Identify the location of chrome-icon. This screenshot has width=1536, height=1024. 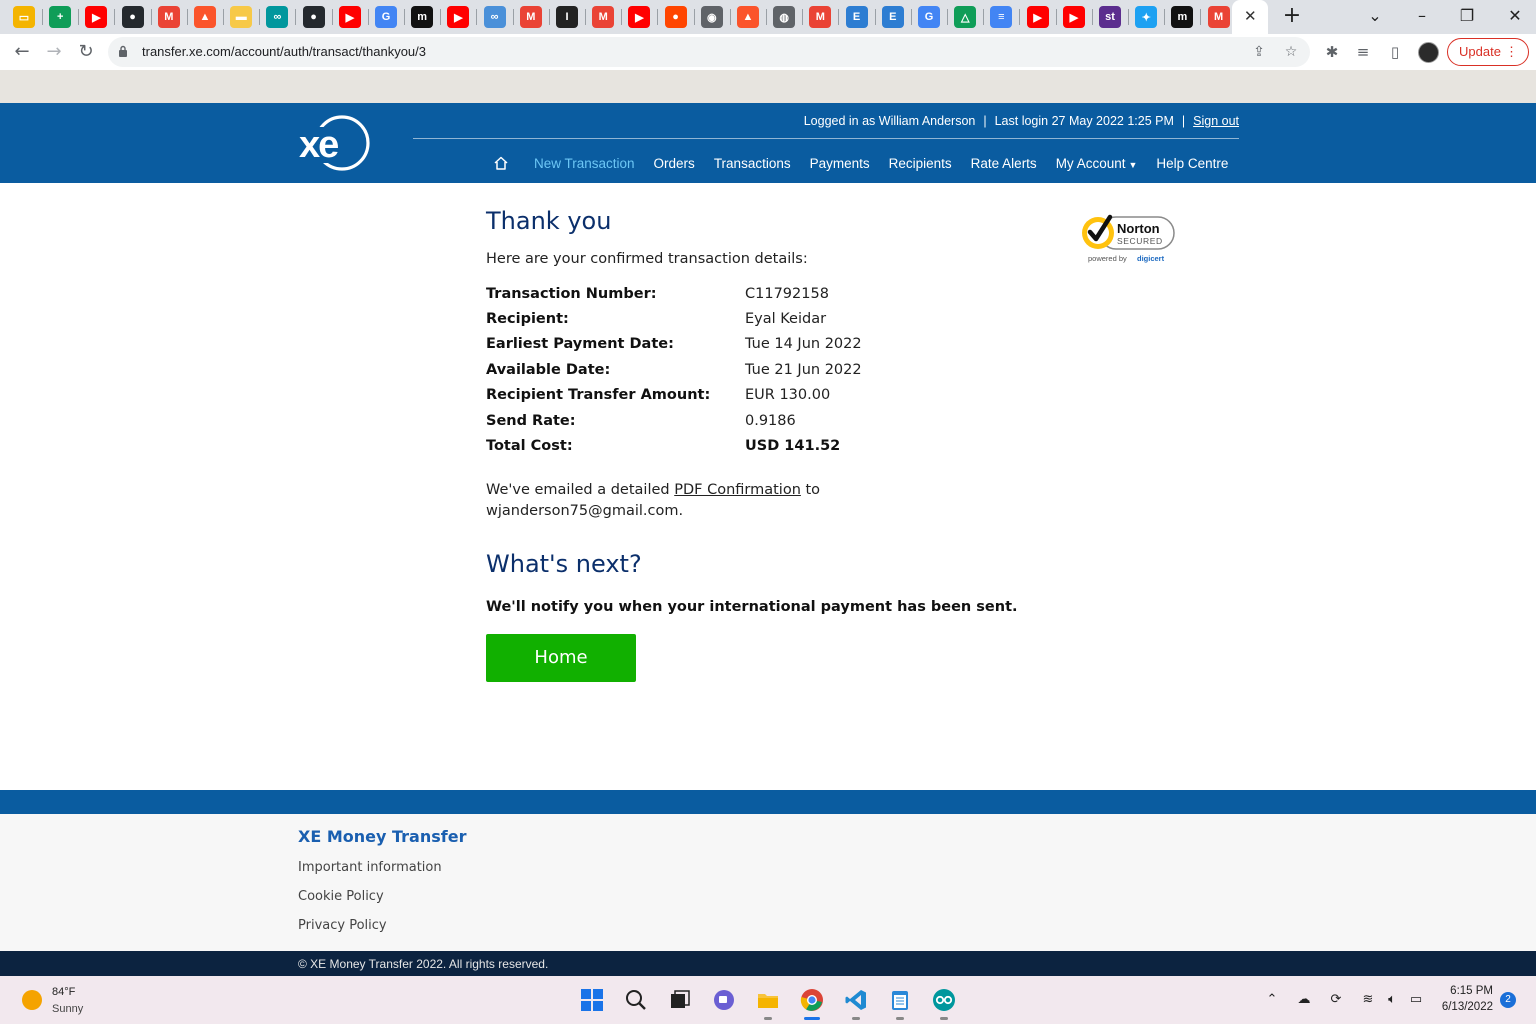
(812, 1004).